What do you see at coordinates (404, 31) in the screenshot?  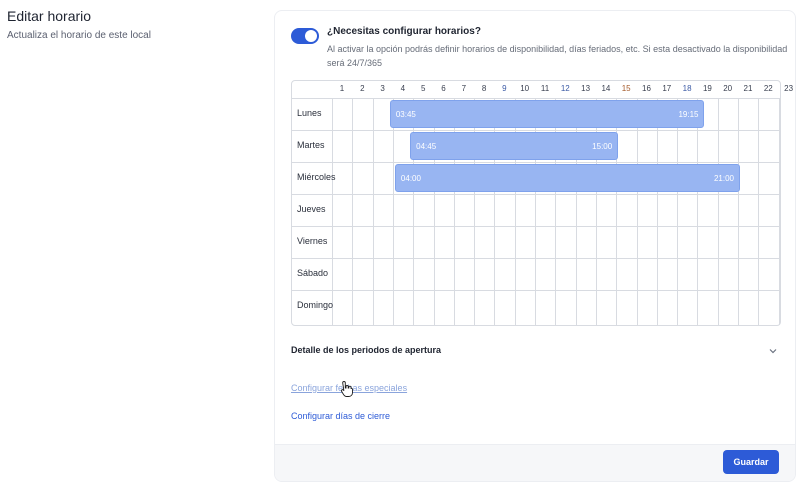 I see `toggle-title: ¿Necesitas configurar horarios?` at bounding box center [404, 31].